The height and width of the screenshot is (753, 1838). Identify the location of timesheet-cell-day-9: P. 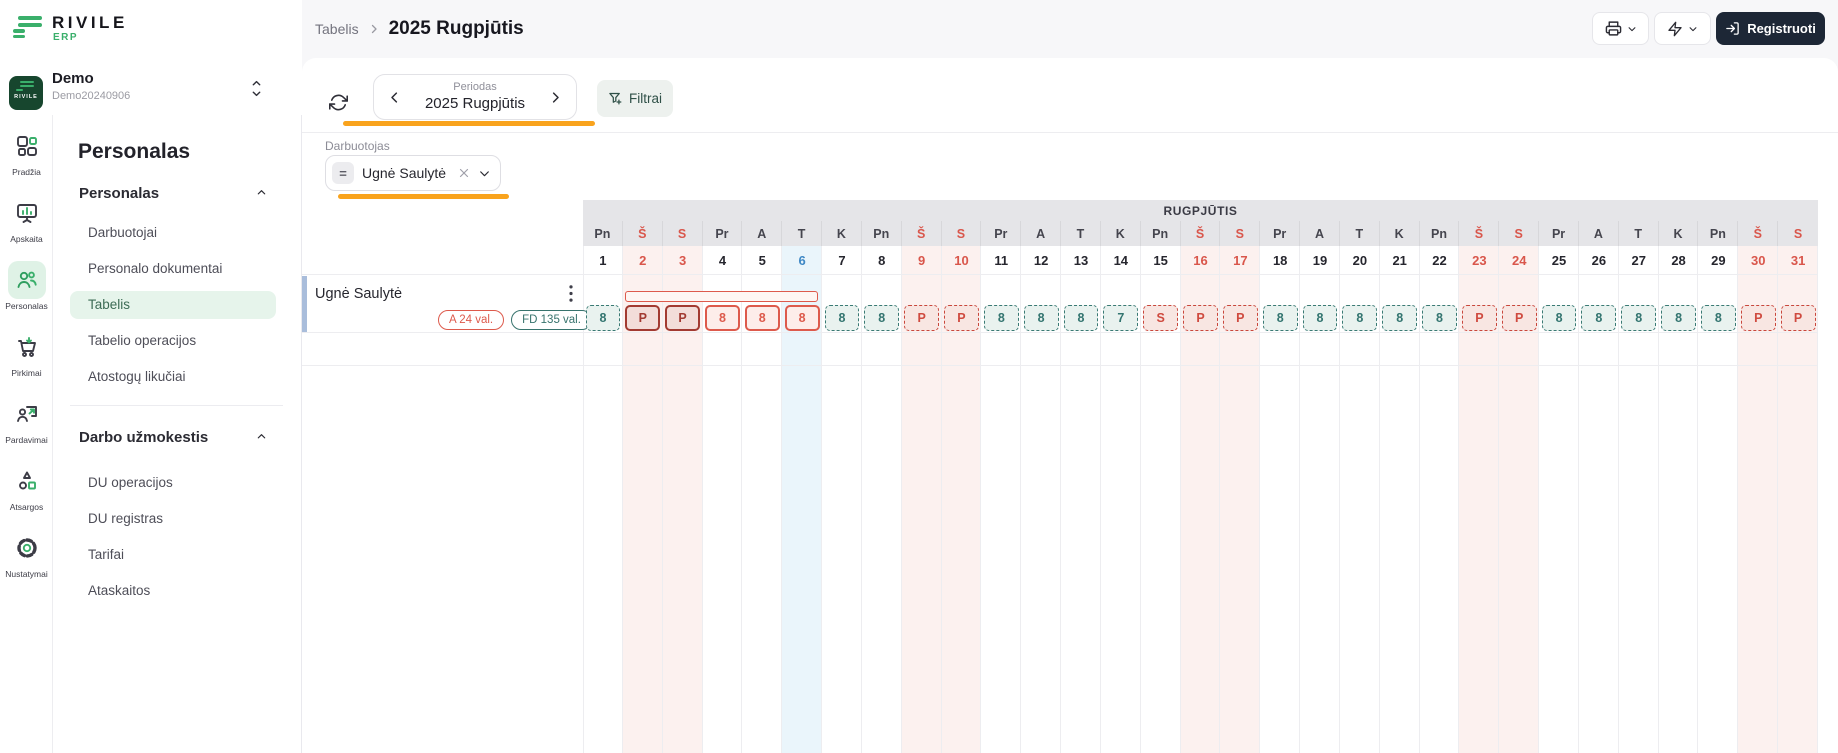
(922, 318).